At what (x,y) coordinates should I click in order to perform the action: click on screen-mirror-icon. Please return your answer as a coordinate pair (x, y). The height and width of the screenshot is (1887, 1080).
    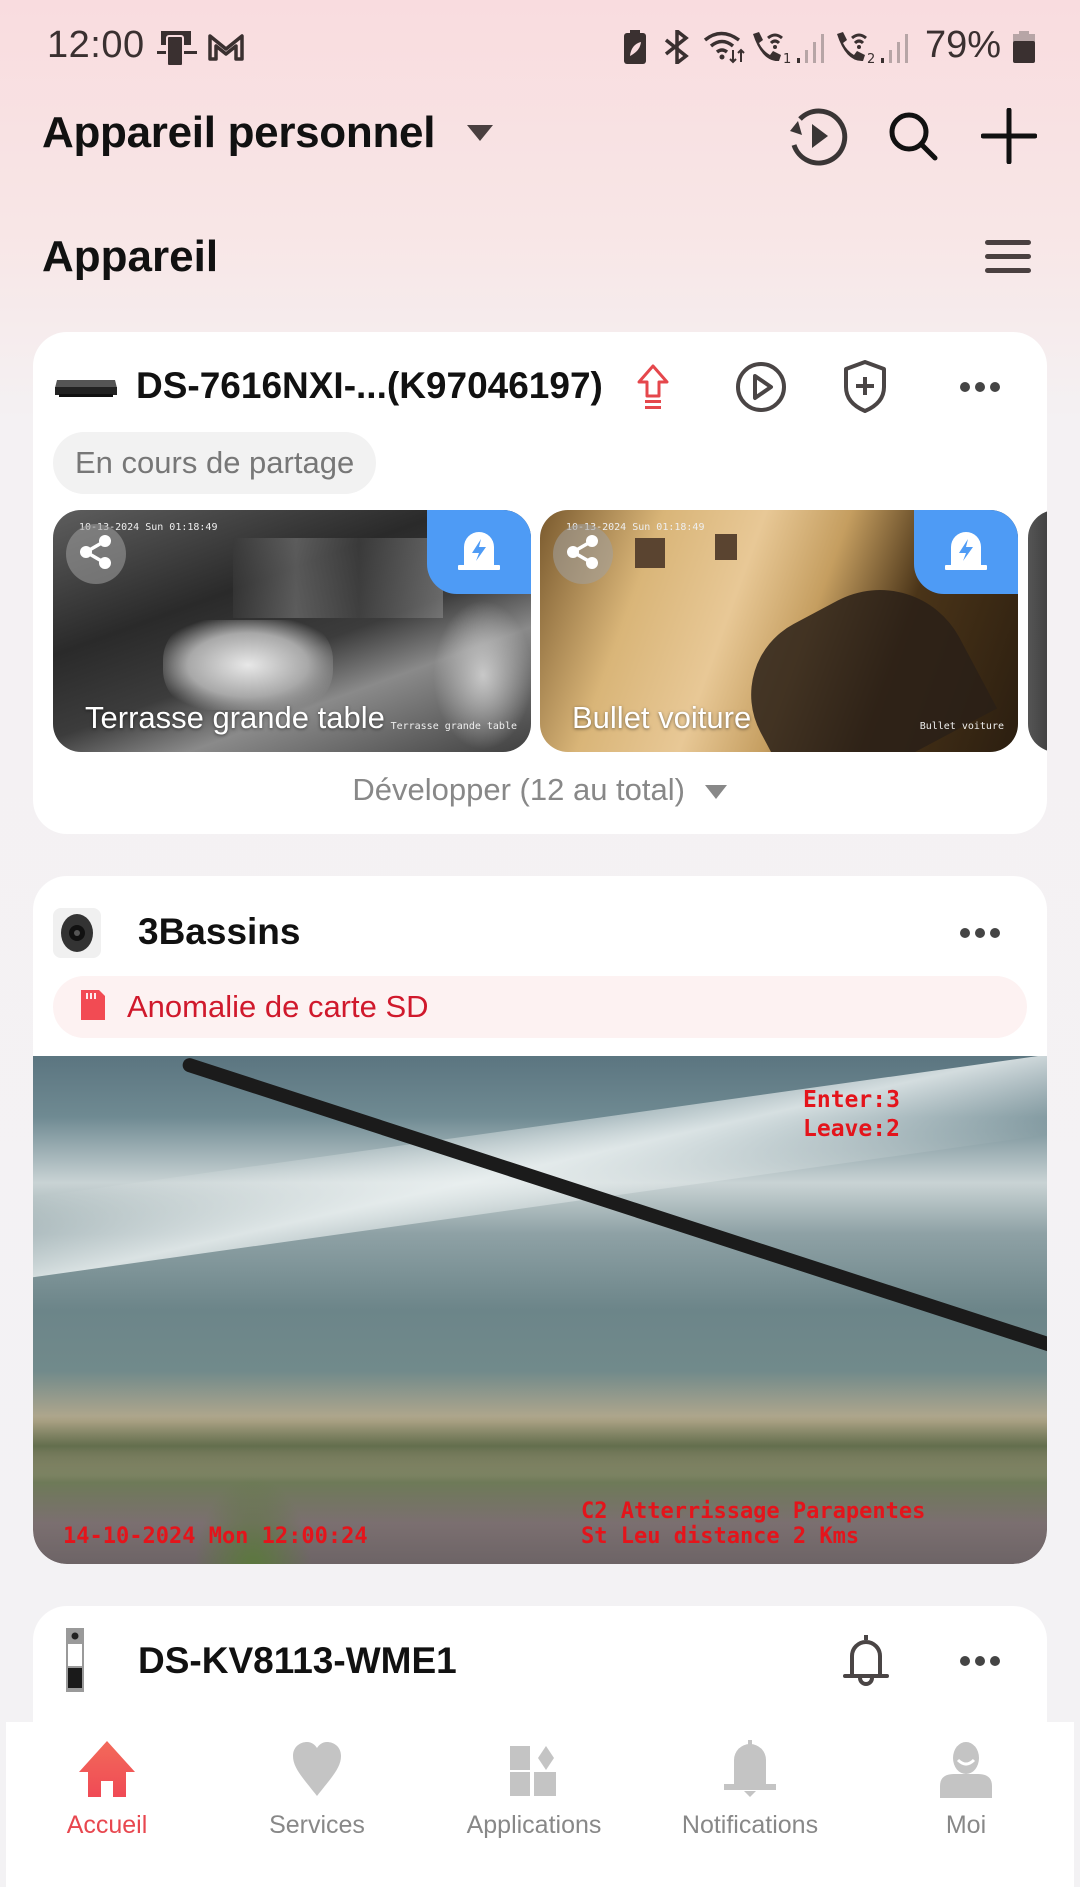
    Looking at the image, I should click on (177, 50).